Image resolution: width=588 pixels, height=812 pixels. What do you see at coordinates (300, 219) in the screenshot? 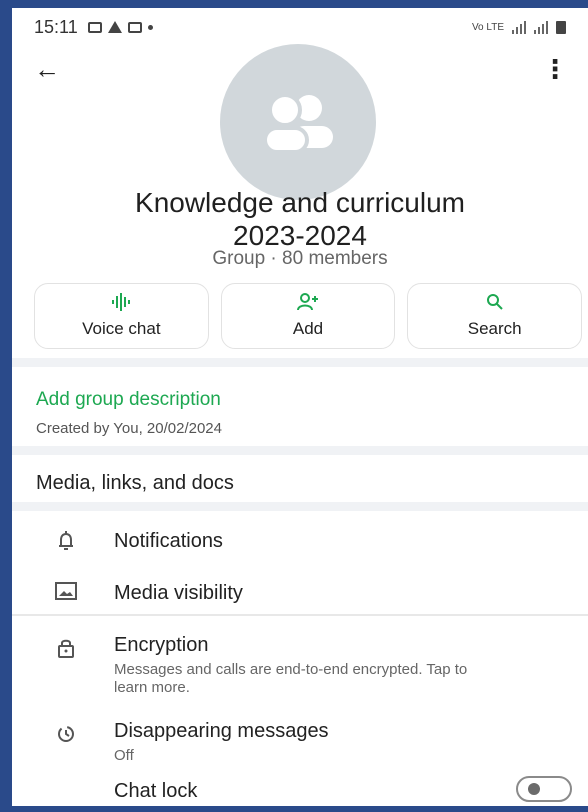
I see `group-title: Knowledge and curriculum 2023-2024` at bounding box center [300, 219].